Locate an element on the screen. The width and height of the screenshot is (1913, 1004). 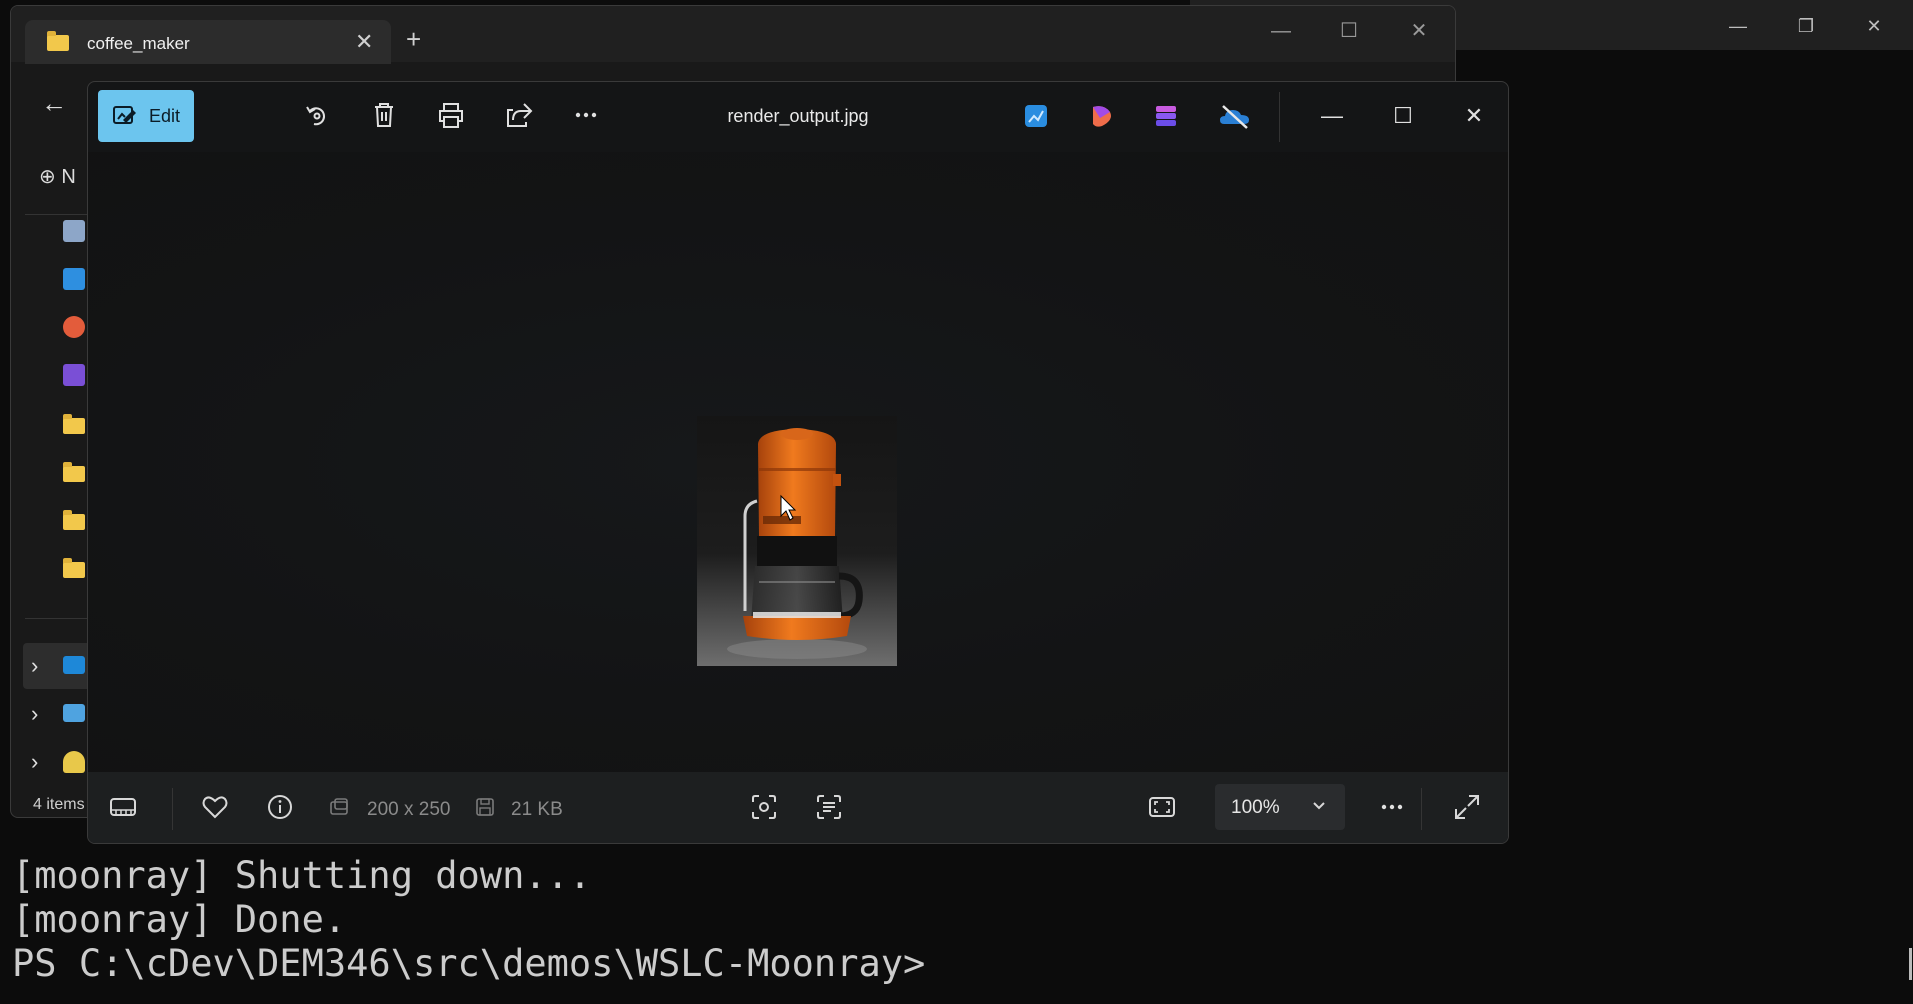
dimensions-icon is located at coordinates (339, 806).